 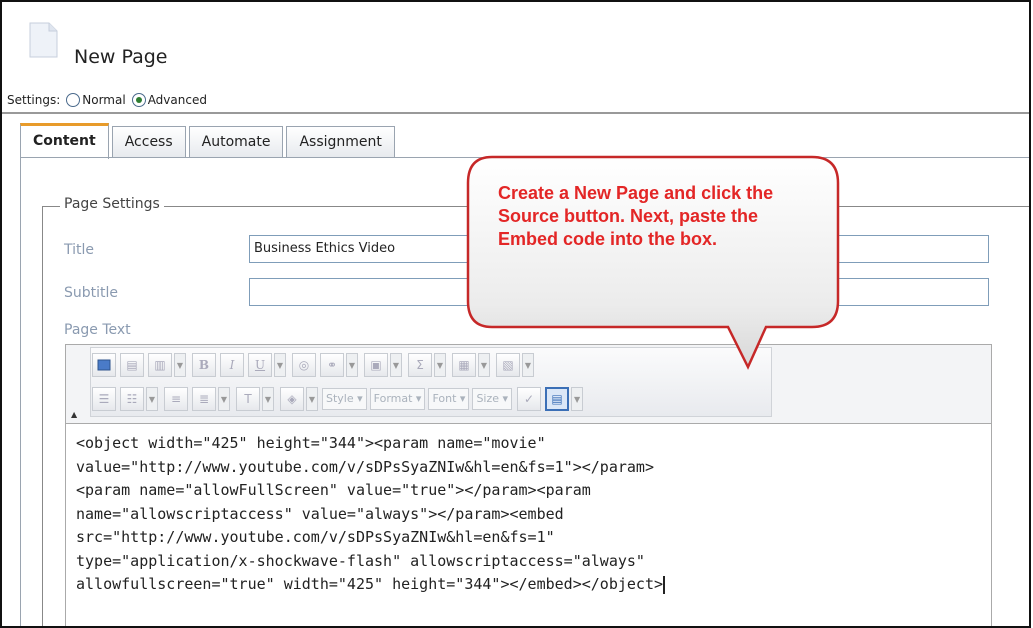 I want to click on radio-normal, so click(x=73, y=100).